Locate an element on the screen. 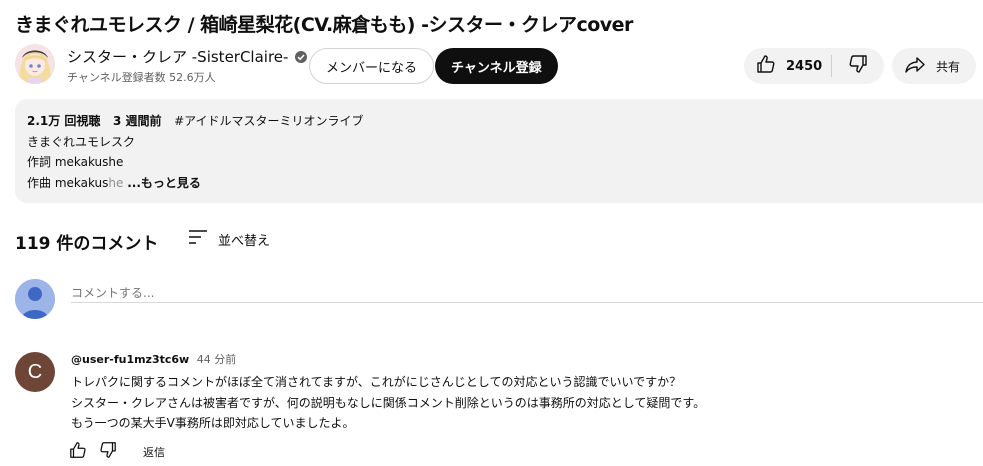 Image resolution: width=983 pixels, height=466 pixels. commenter-avatar: C is located at coordinates (35, 372).